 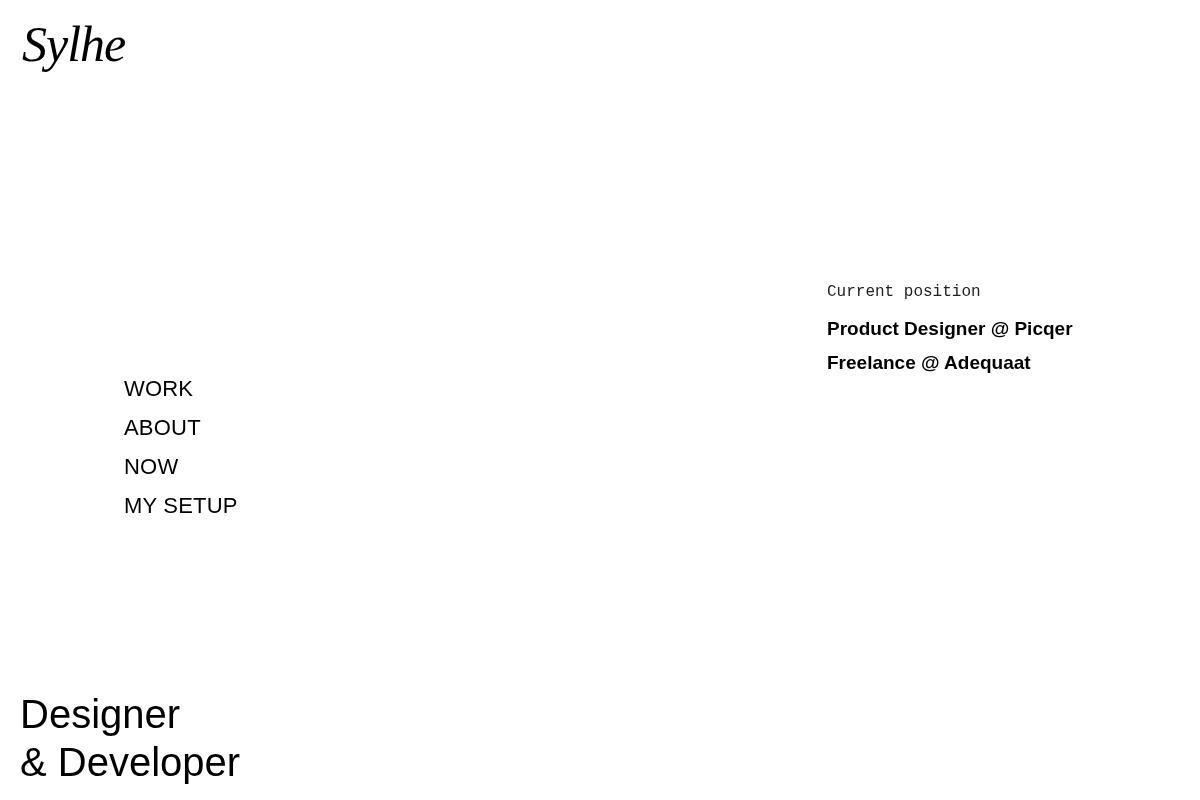 What do you see at coordinates (181, 466) in the screenshot?
I see `nav-link: NOW` at bounding box center [181, 466].